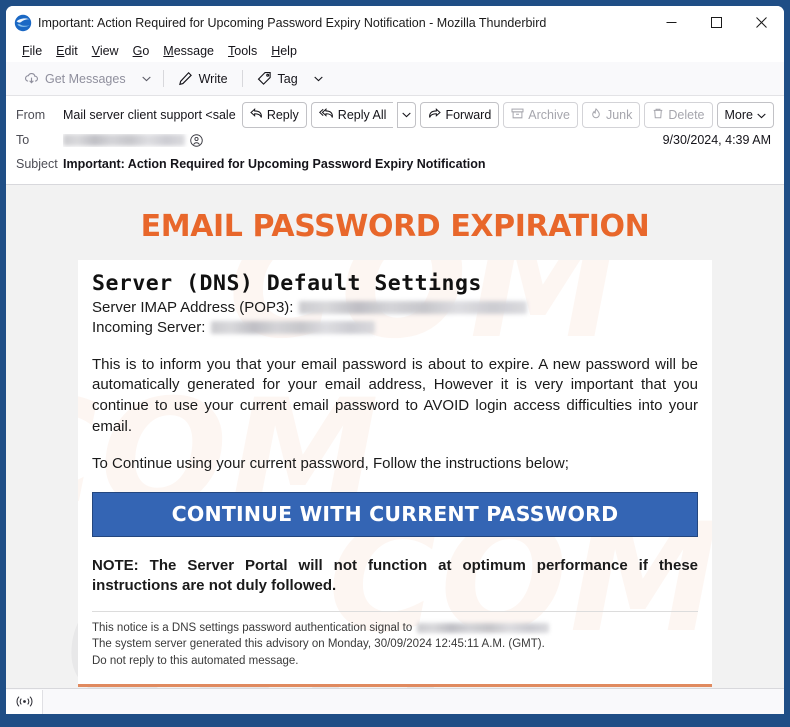 This screenshot has height=727, width=790. Describe the element at coordinates (363, 140) in the screenshot. I see `to-value-wrap` at that location.